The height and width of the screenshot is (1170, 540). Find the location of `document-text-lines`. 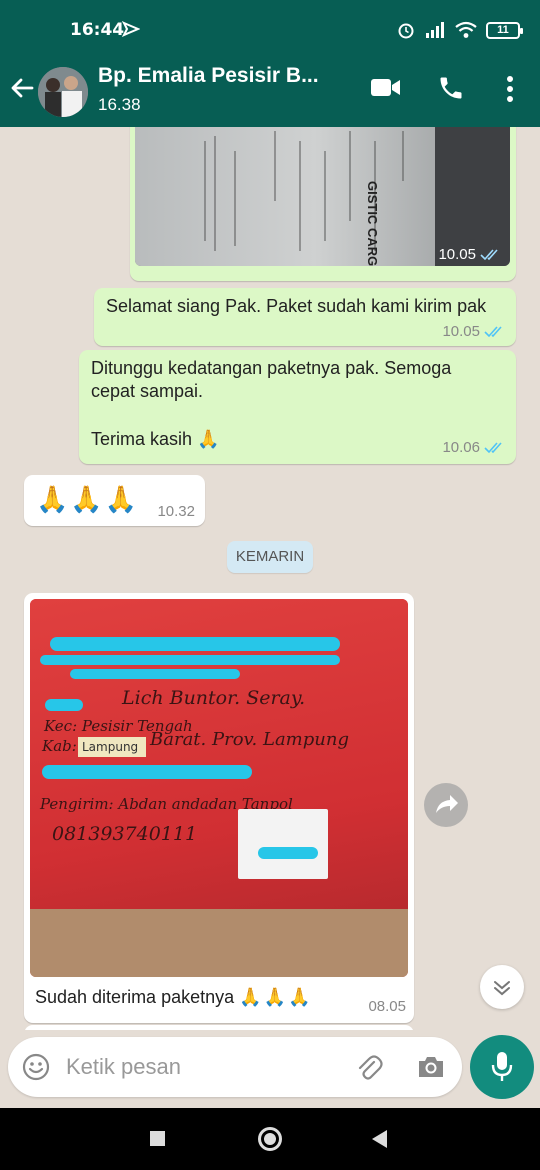

document-text-lines is located at coordinates (304, 191).